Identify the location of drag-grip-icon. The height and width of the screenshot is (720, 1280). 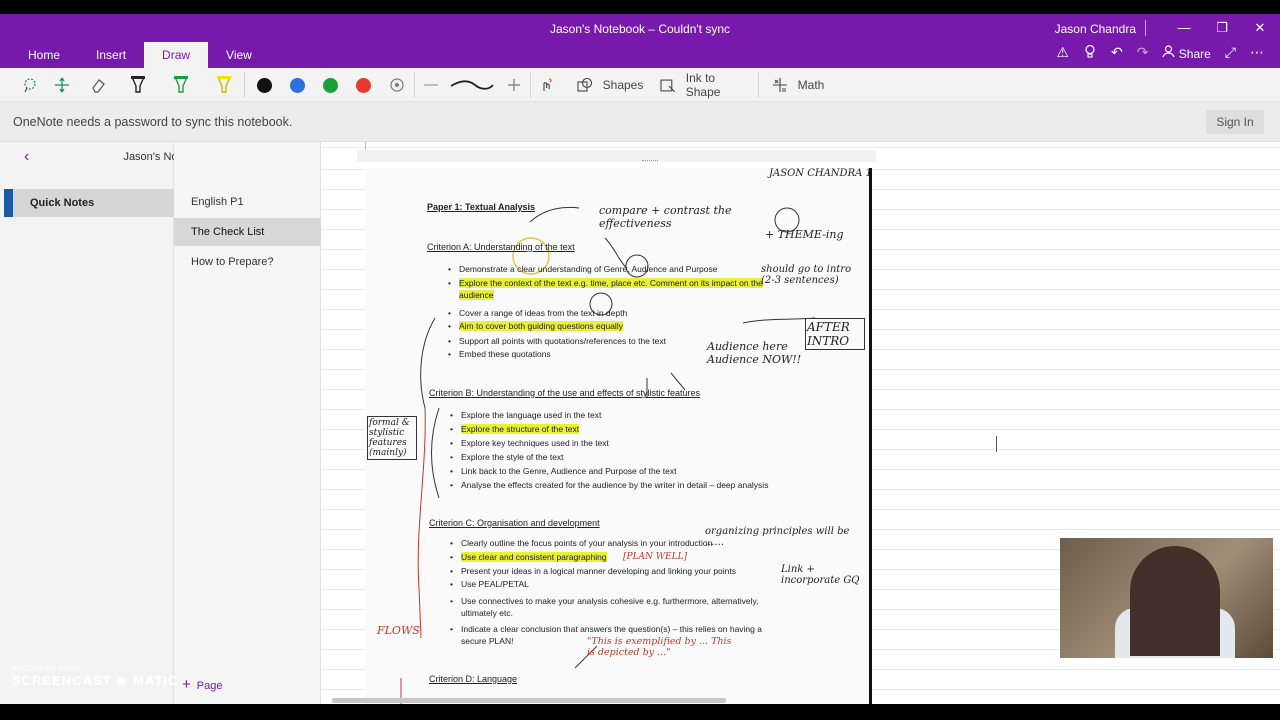
(650, 161).